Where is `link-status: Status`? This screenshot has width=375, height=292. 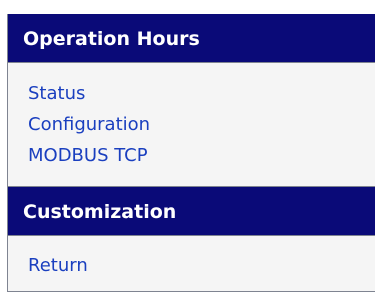 link-status: Status is located at coordinates (201, 93).